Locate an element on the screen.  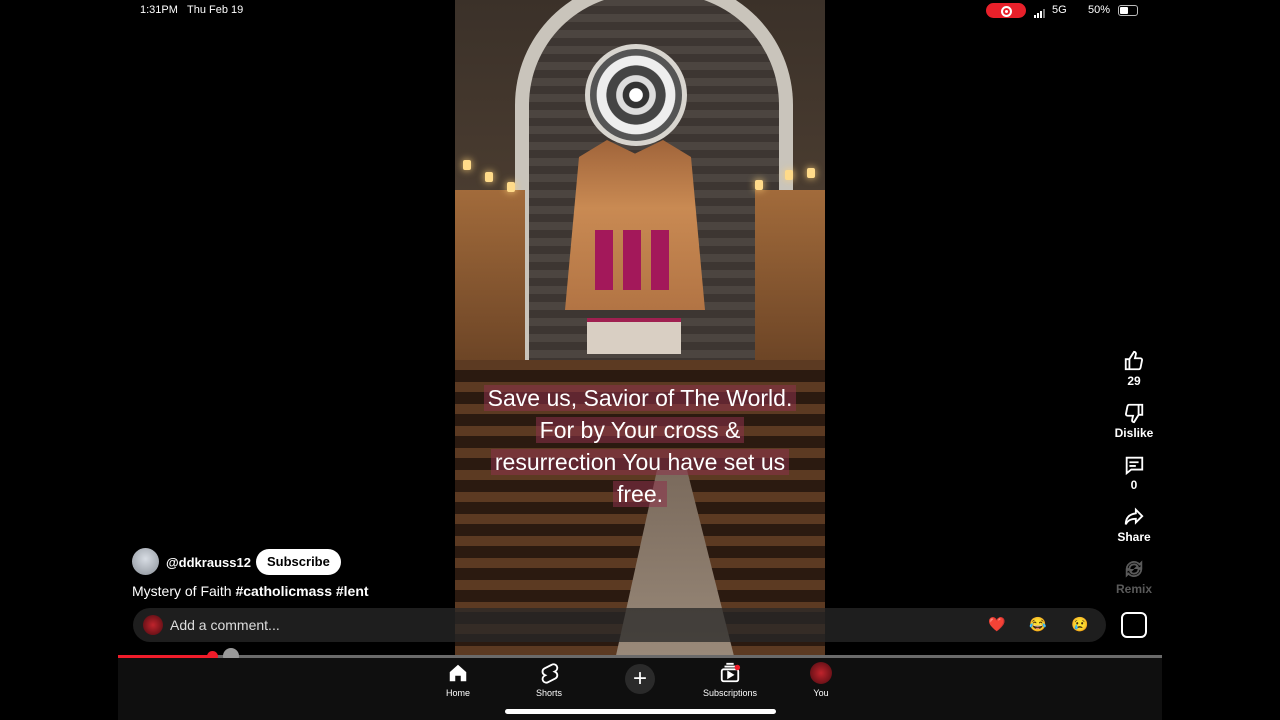
home-icon is located at coordinates (458, 673).